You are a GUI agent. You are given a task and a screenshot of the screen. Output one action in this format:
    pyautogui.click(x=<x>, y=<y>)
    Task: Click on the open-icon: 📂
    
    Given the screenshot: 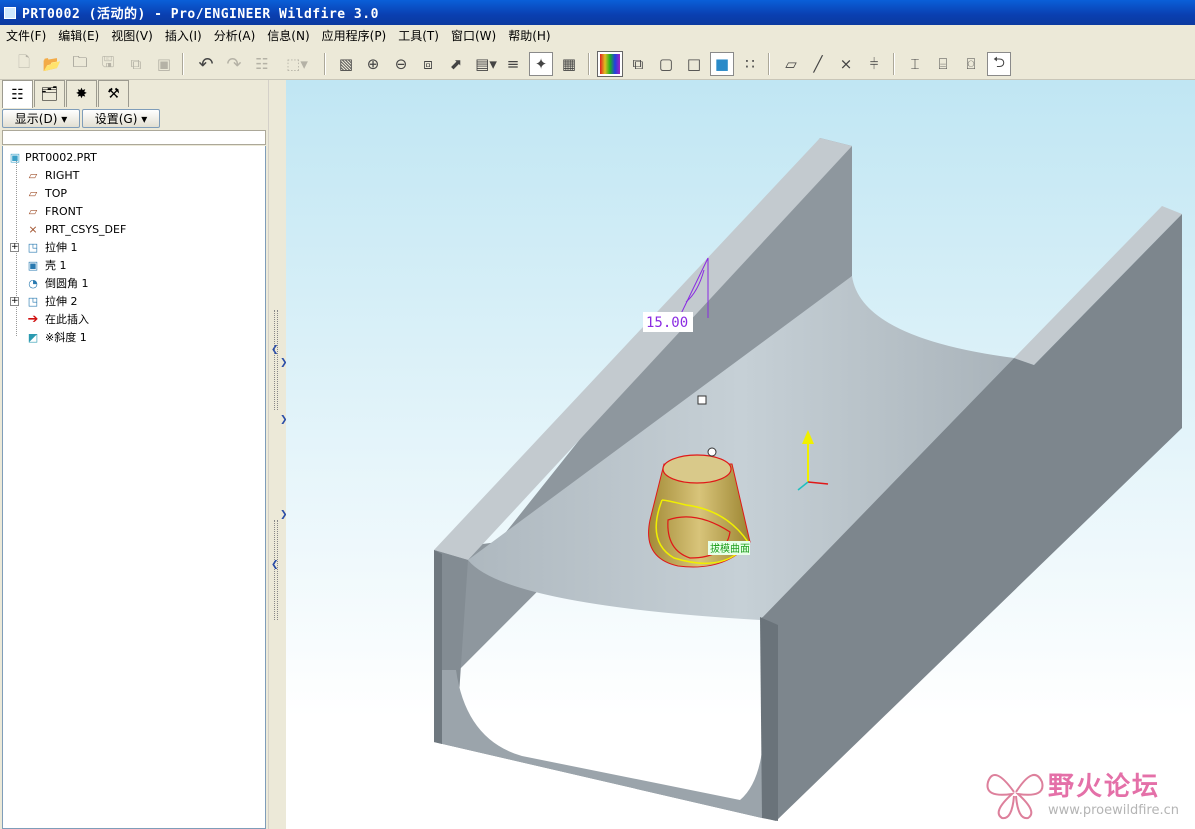 What is the action you would take?
    pyautogui.click(x=52, y=64)
    